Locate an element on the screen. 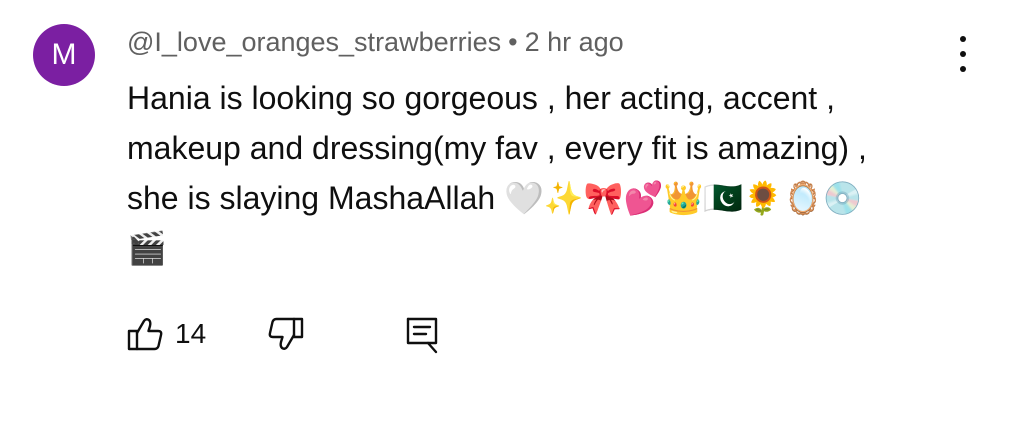 This screenshot has height=425, width=1024. like-group: 14 is located at coordinates (165, 334).